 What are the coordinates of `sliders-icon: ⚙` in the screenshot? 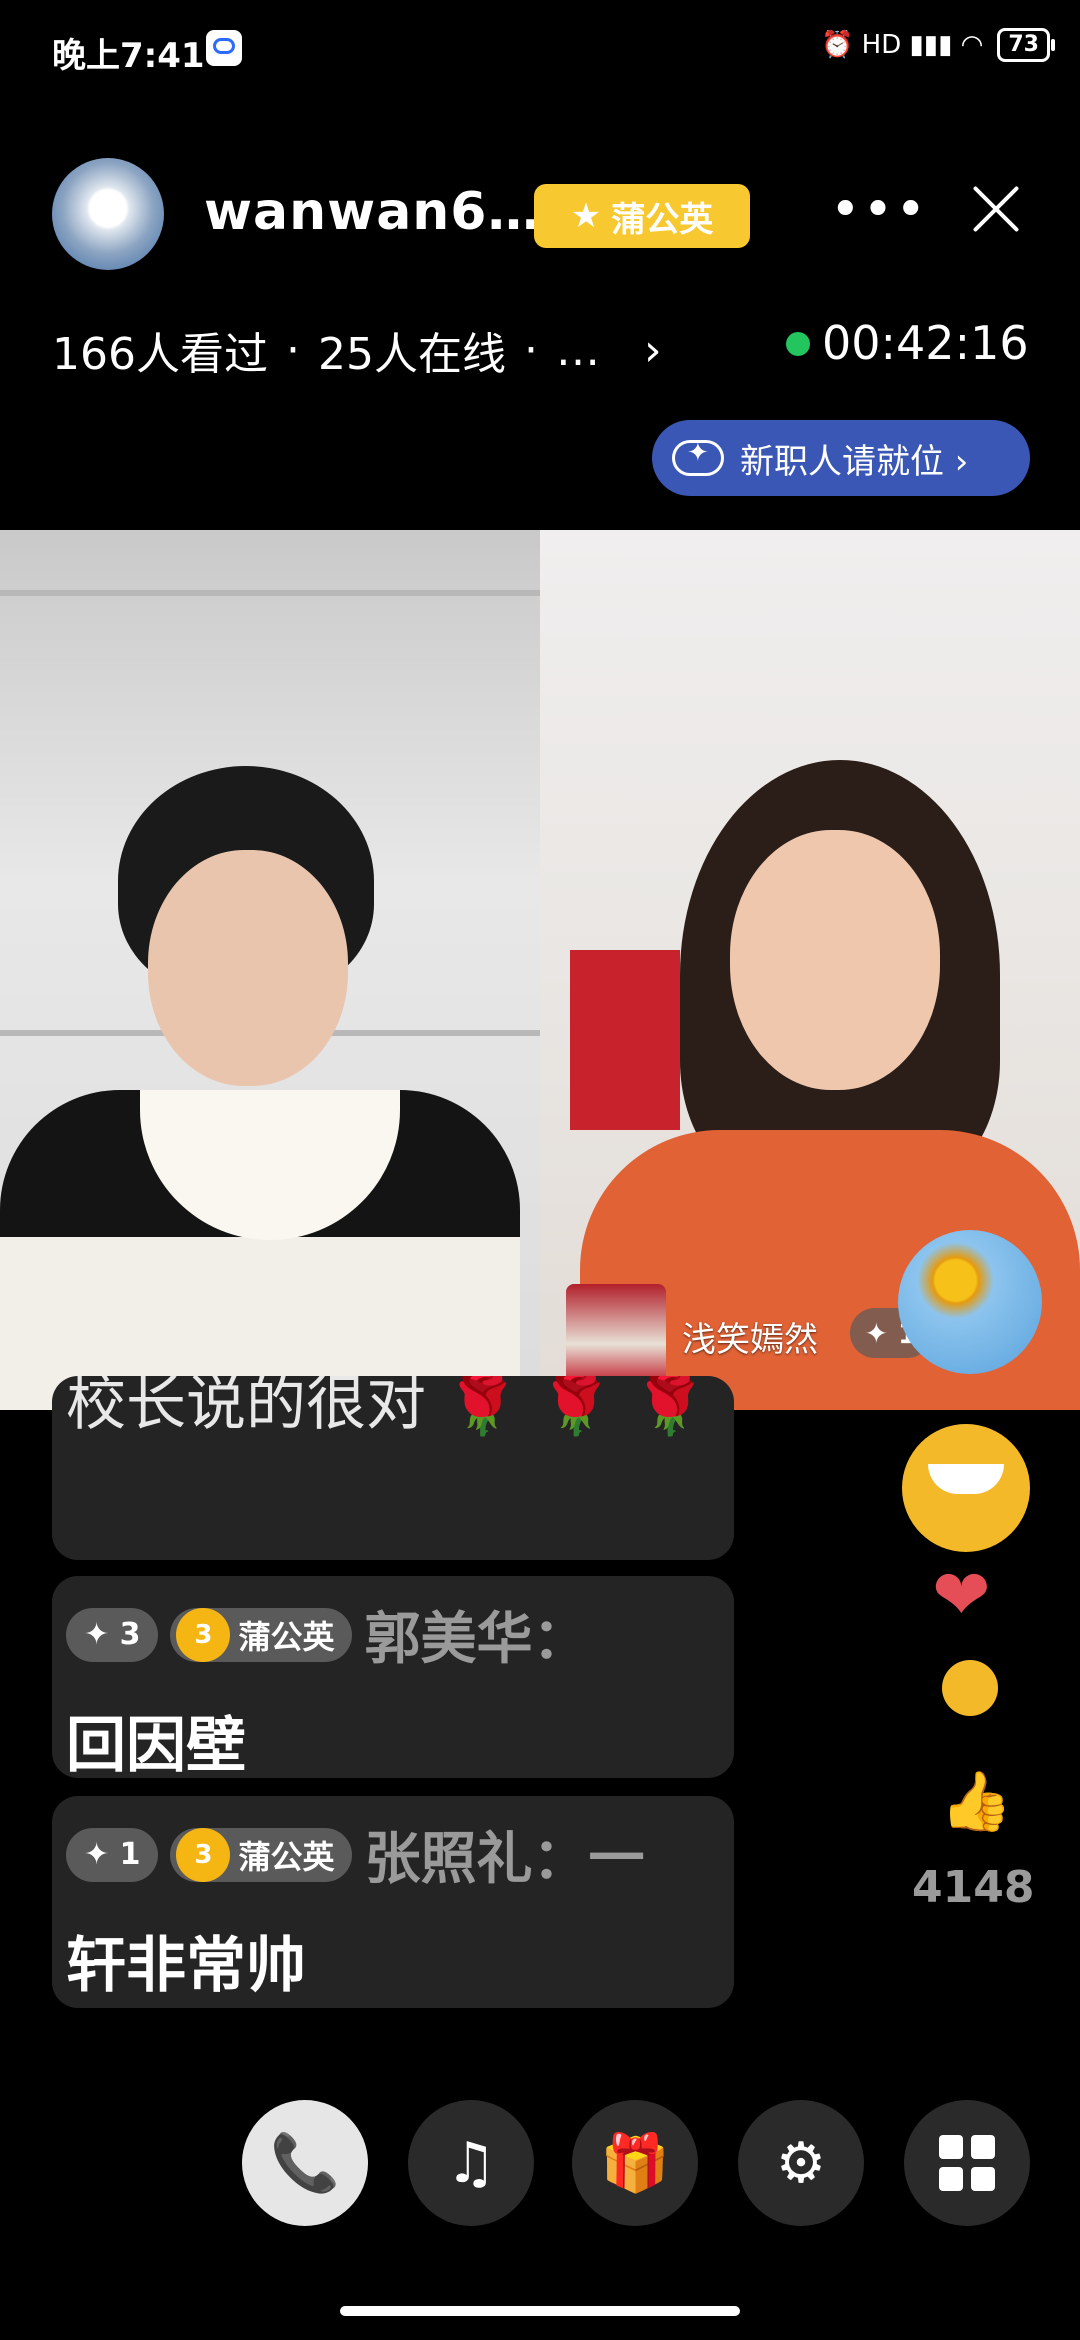 It's located at (801, 2163).